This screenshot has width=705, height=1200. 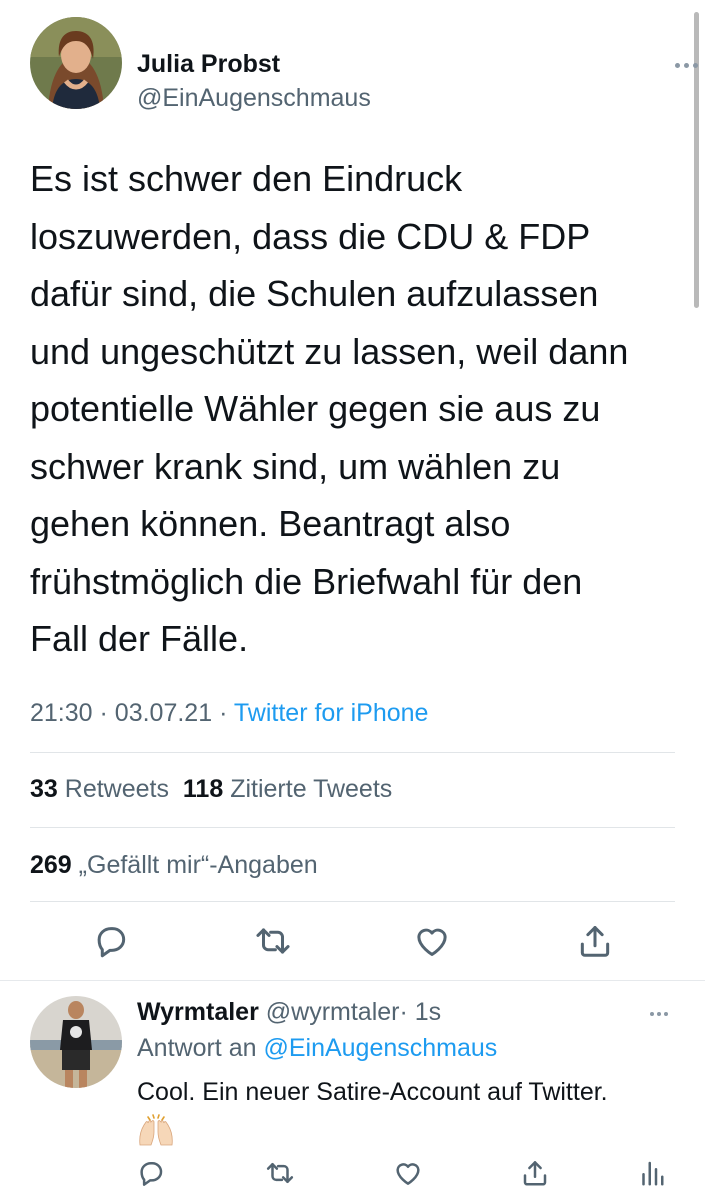 I want to click on quotes-stat: 118 Zitierte Tweets, so click(x=287, y=789).